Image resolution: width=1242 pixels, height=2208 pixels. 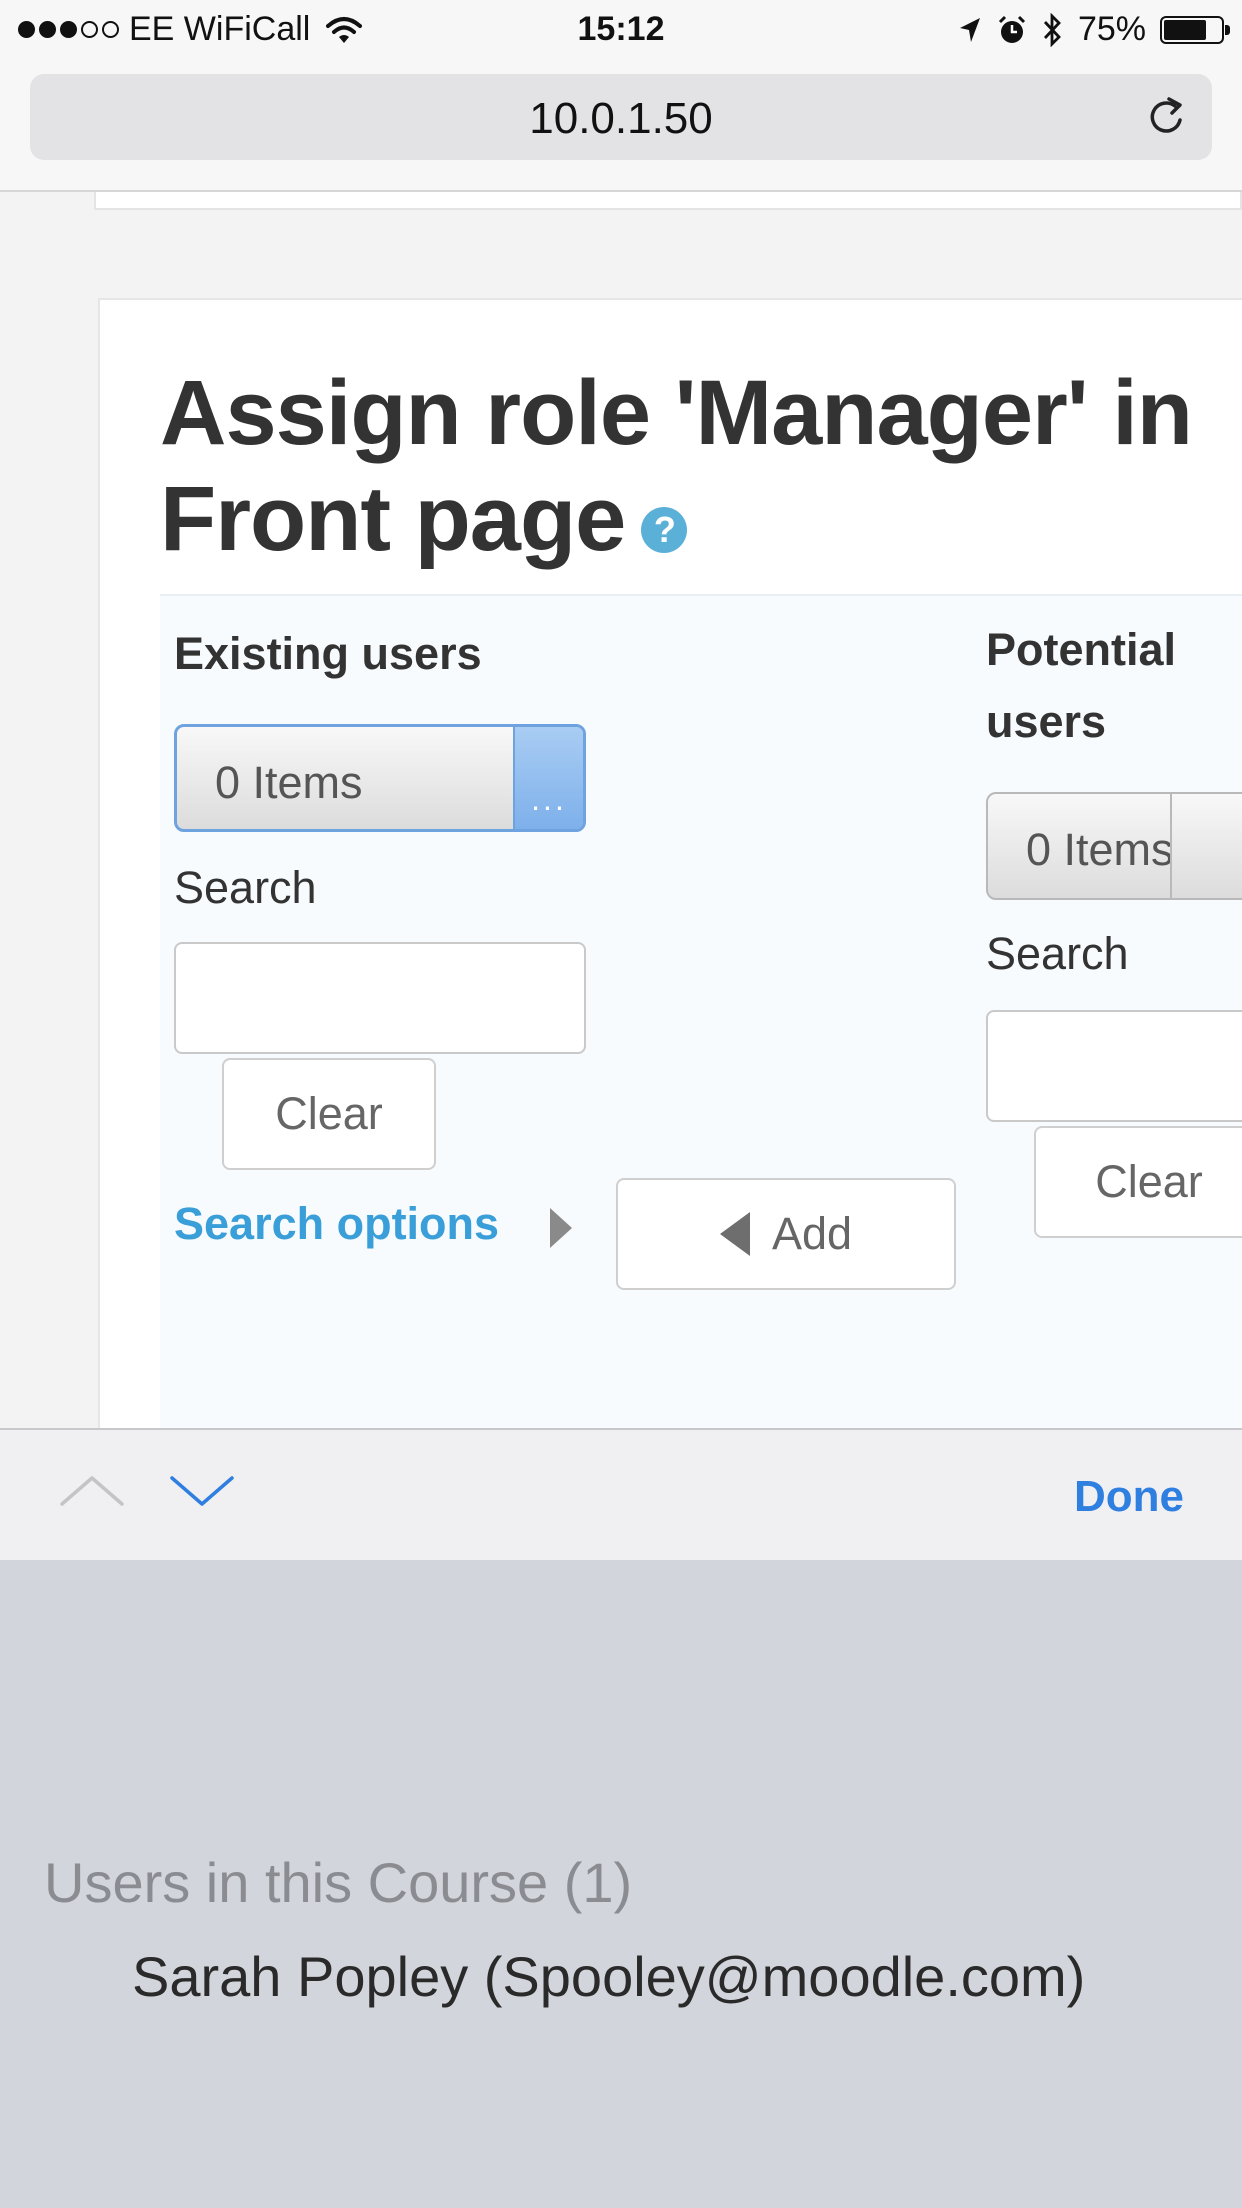 What do you see at coordinates (1100, 849) in the screenshot?
I see `potential-users-select-value: 0 Items` at bounding box center [1100, 849].